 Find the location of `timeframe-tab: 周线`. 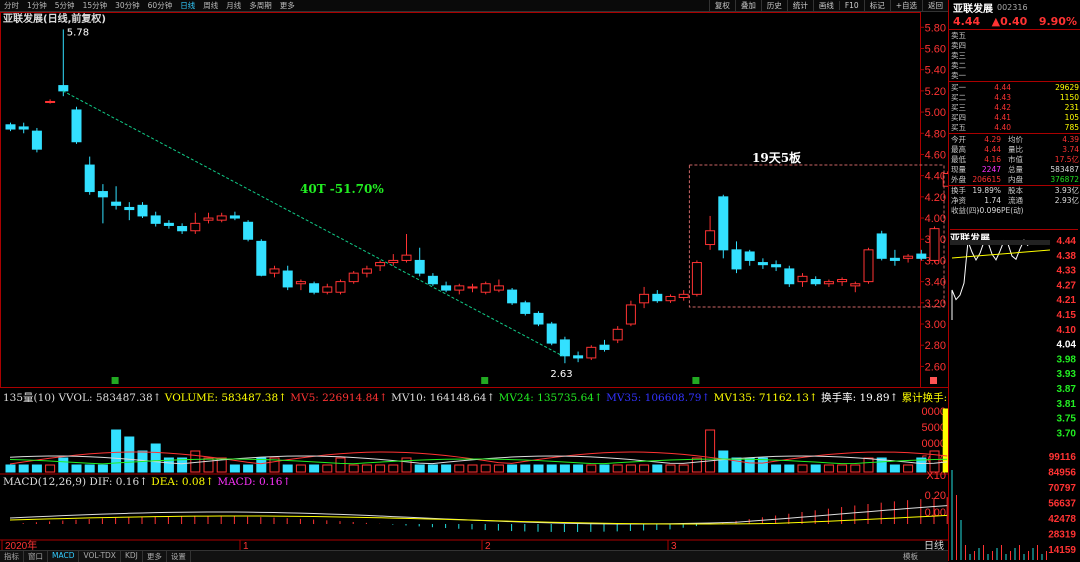

timeframe-tab: 周线 is located at coordinates (210, 5).